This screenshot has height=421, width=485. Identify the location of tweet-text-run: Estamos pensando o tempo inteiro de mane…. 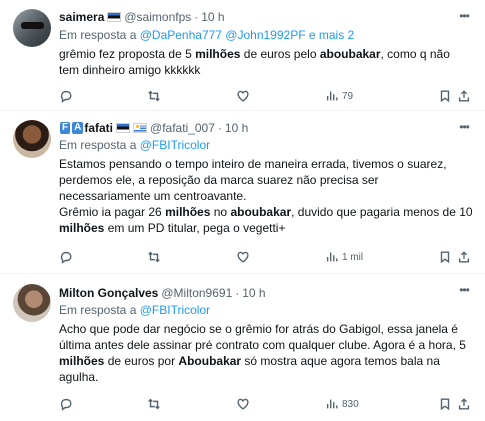
(253, 180).